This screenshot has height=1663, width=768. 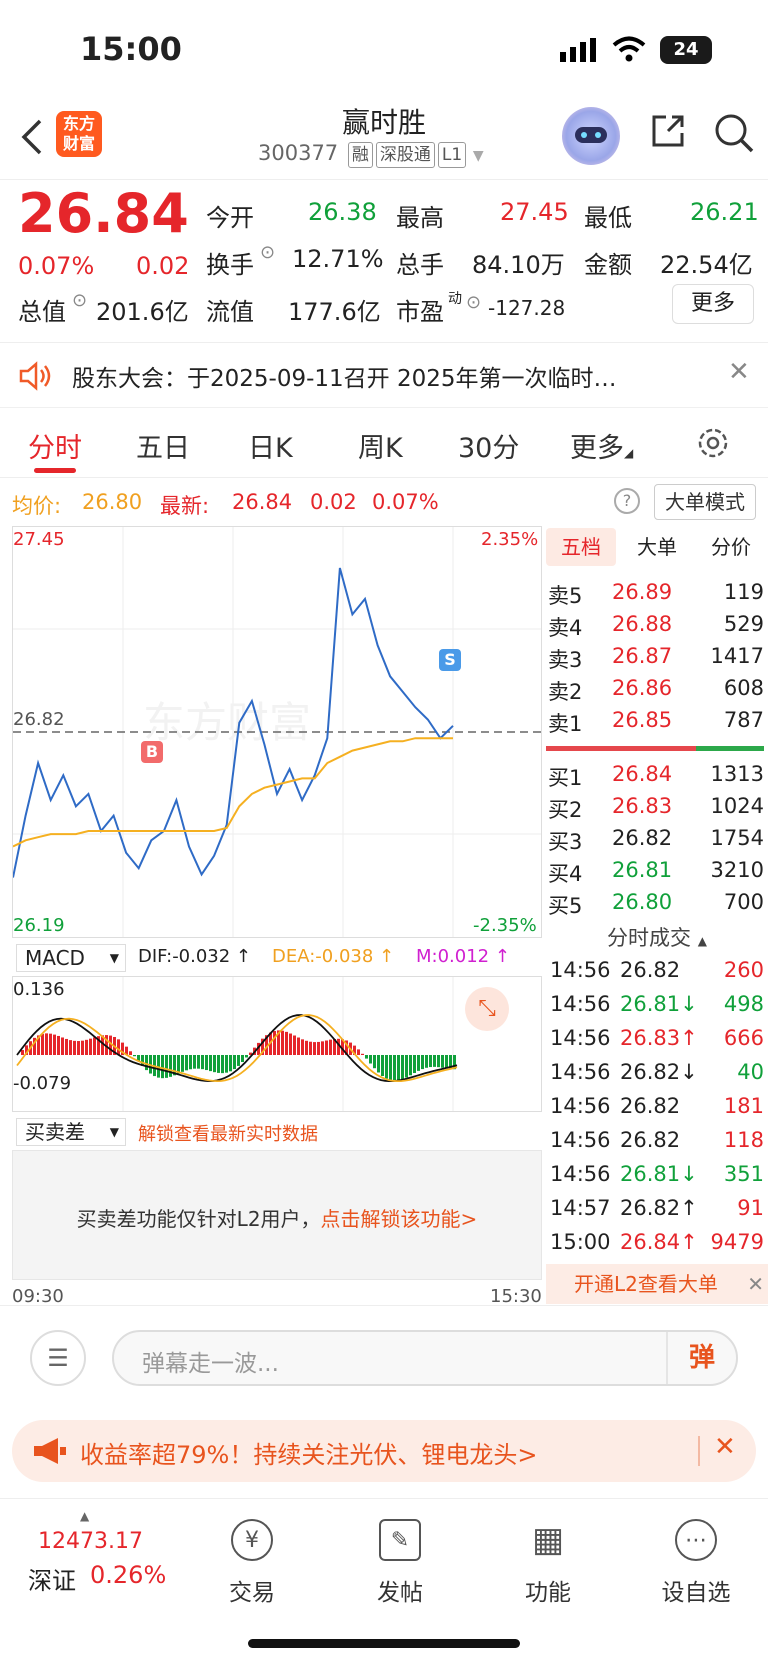 What do you see at coordinates (384, 1451) in the screenshot?
I see `promo-banner: 收益率超79%！持续关注光伏、锂电龙头> ✕` at bounding box center [384, 1451].